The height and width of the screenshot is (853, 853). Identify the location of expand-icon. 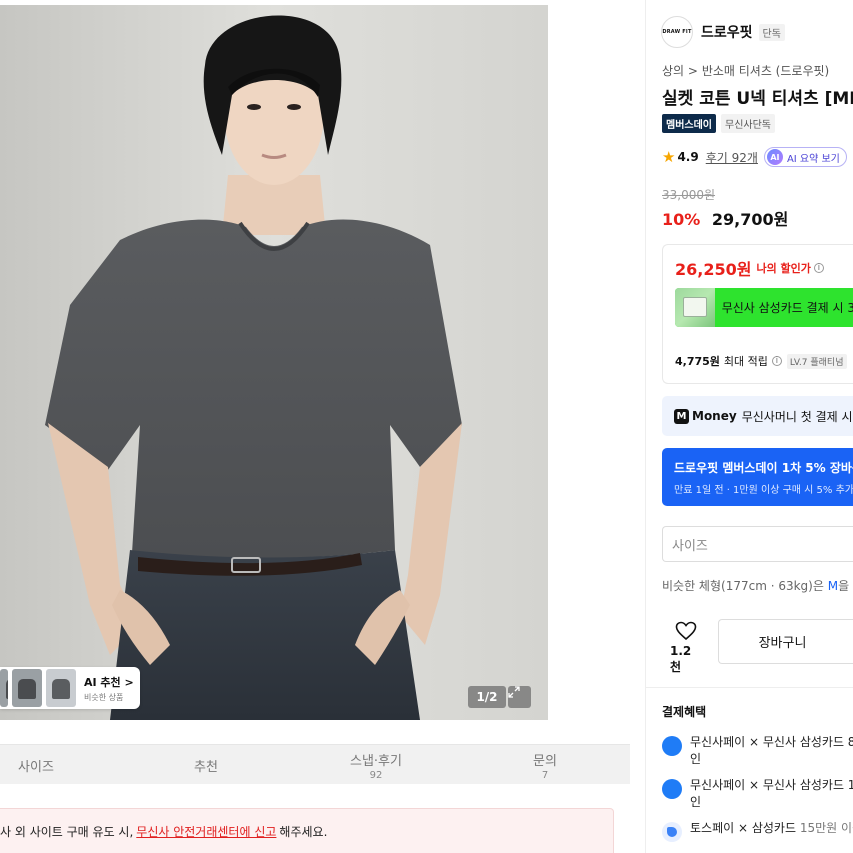
(519, 697).